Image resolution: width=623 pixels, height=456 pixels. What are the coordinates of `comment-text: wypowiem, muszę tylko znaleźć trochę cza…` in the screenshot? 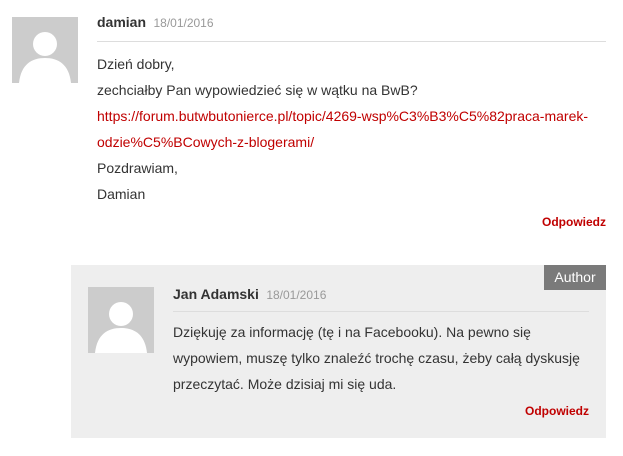 It's located at (376, 358).